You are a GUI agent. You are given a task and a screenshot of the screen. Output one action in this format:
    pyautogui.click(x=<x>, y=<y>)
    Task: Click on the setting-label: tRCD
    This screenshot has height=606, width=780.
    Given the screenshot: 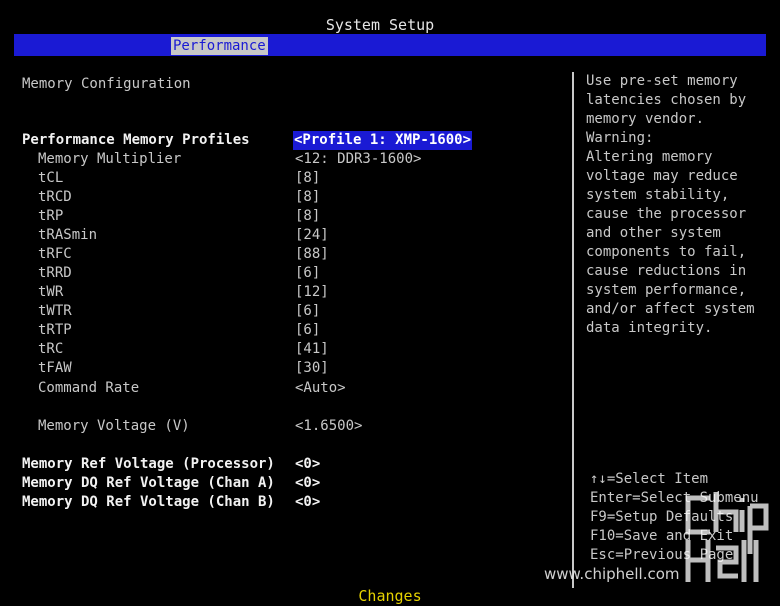 What is the action you would take?
    pyautogui.click(x=55, y=197)
    